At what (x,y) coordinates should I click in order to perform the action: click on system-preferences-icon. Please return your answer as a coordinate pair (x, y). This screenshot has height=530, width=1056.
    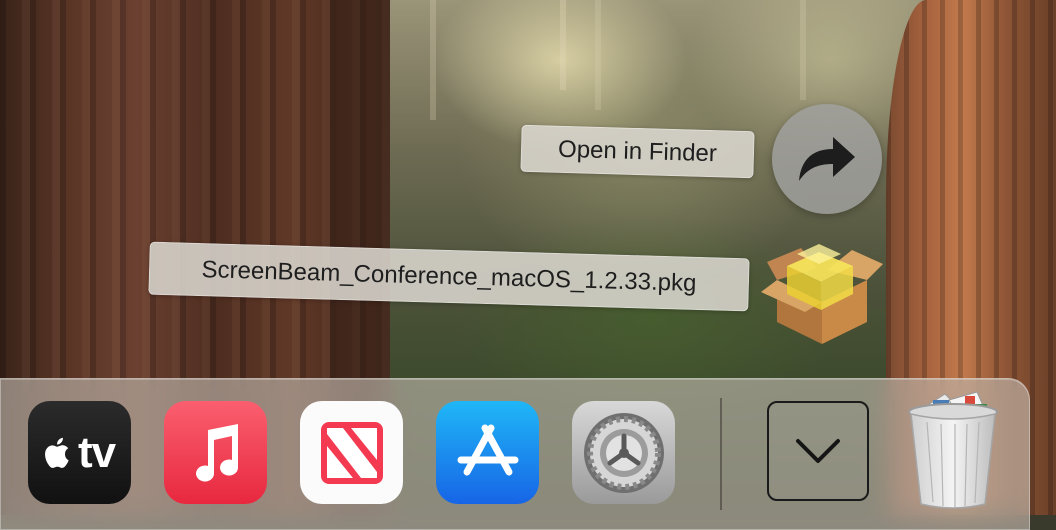
    Looking at the image, I should click on (623, 452).